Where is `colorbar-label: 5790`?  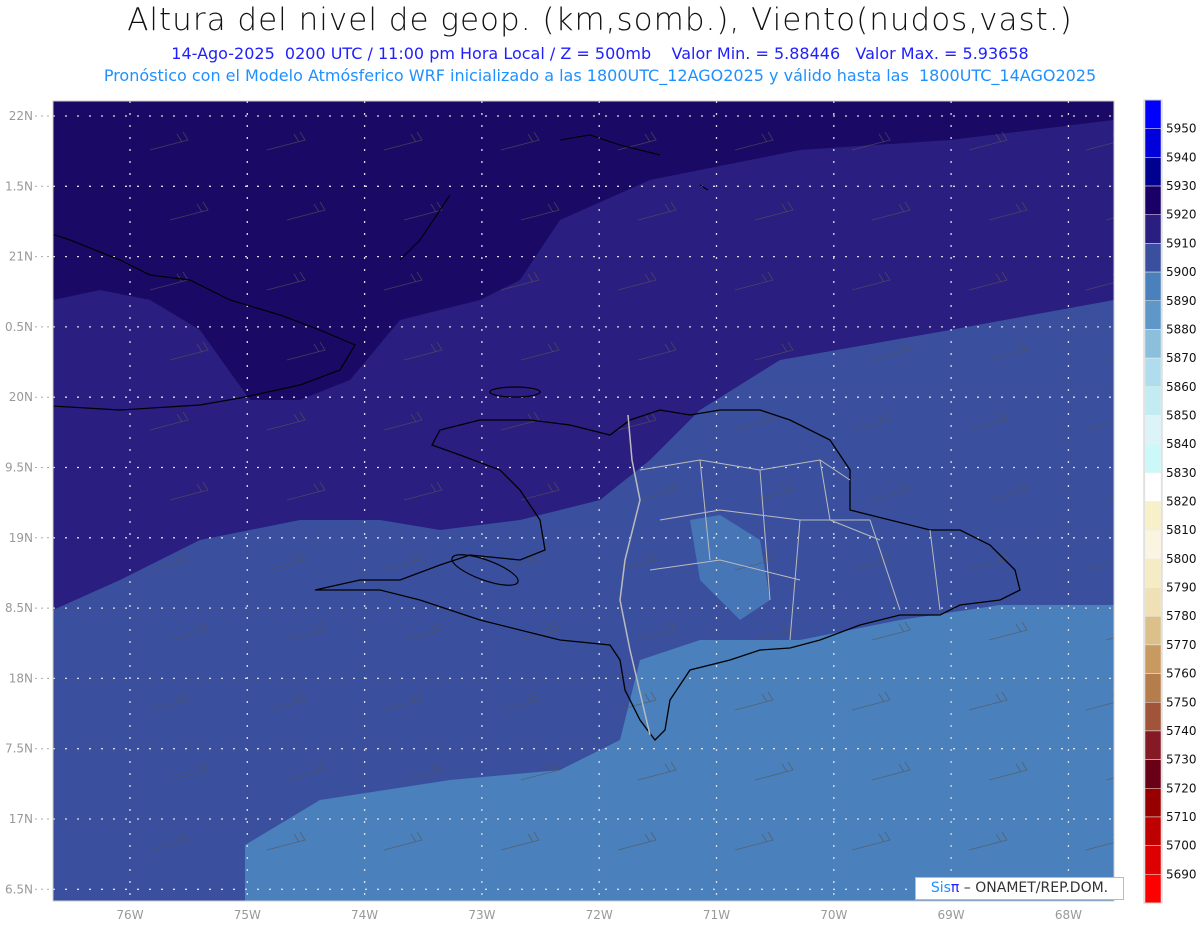 colorbar-label: 5790 is located at coordinates (1181, 588).